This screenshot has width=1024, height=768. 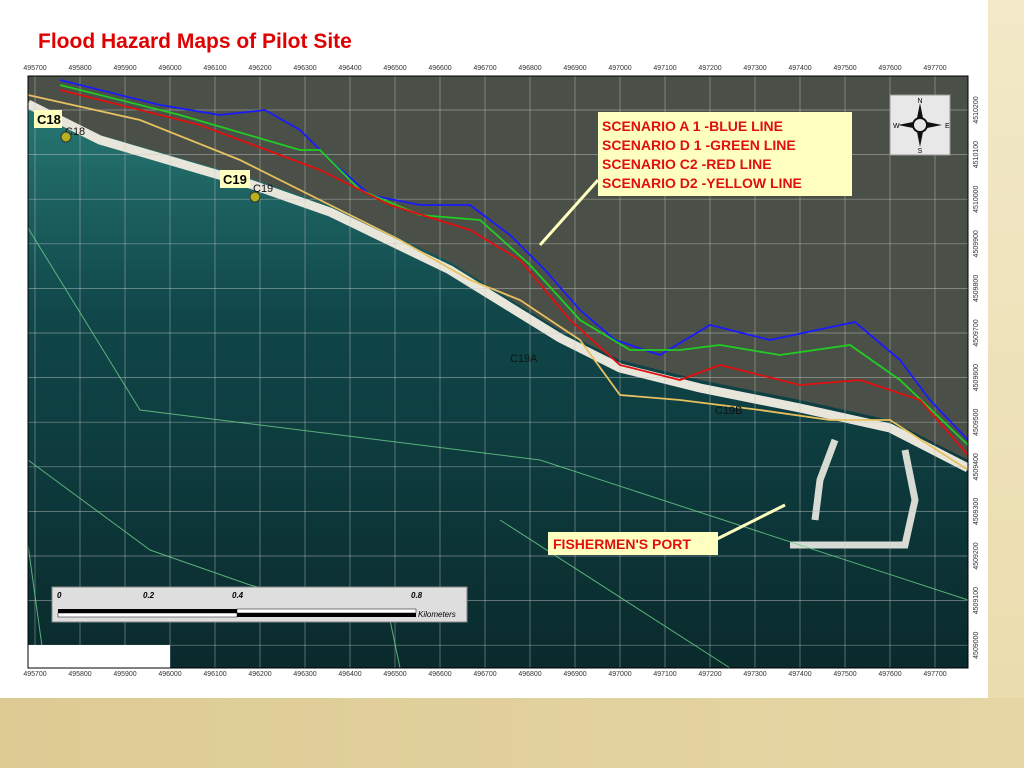 I want to click on compass-n: N, so click(x=919, y=101).